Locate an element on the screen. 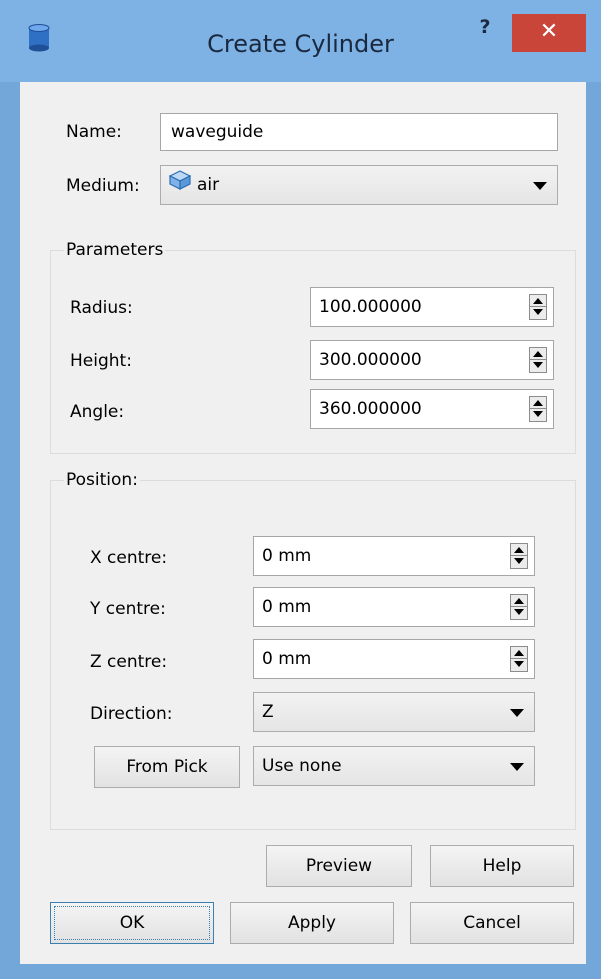 The image size is (601, 979). cancel-button: Cancel is located at coordinates (492, 923).